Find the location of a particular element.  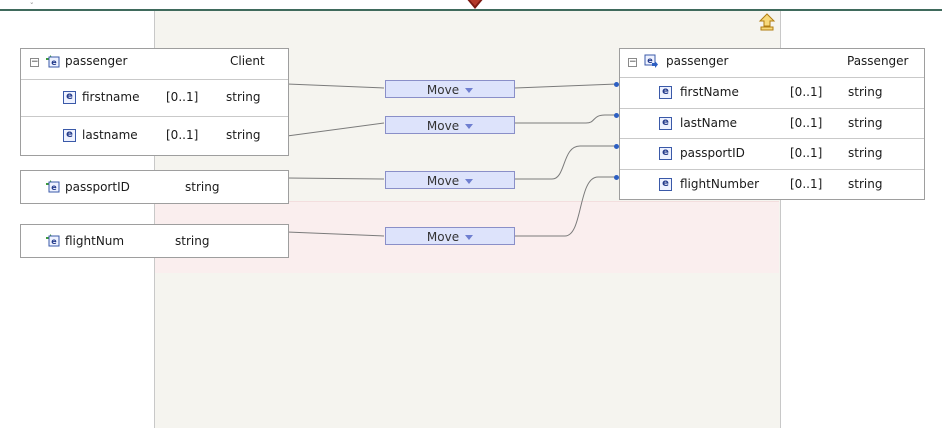

field-name: firstName is located at coordinates (709, 92).